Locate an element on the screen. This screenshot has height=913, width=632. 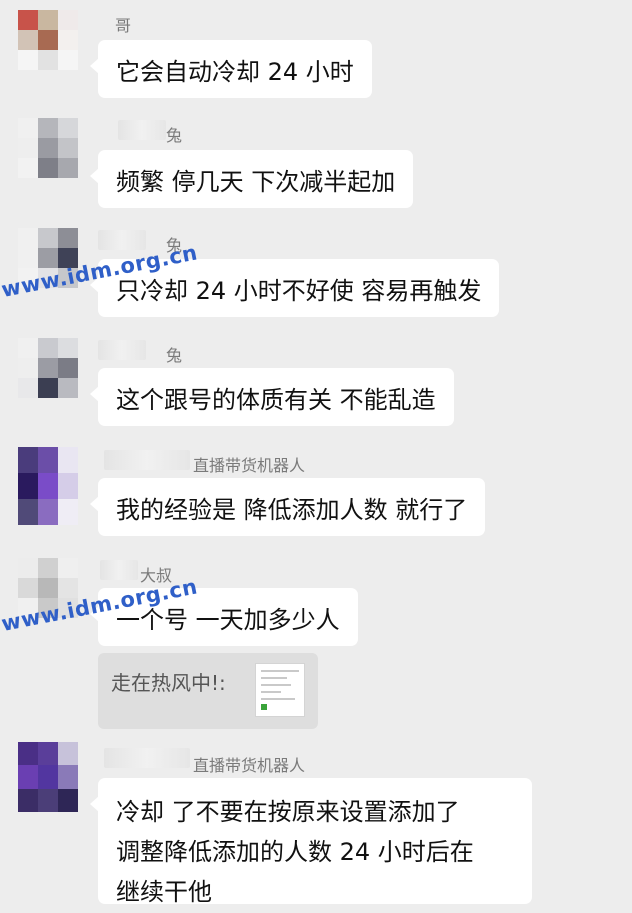
sender-name: 哥 is located at coordinates (123, 25).